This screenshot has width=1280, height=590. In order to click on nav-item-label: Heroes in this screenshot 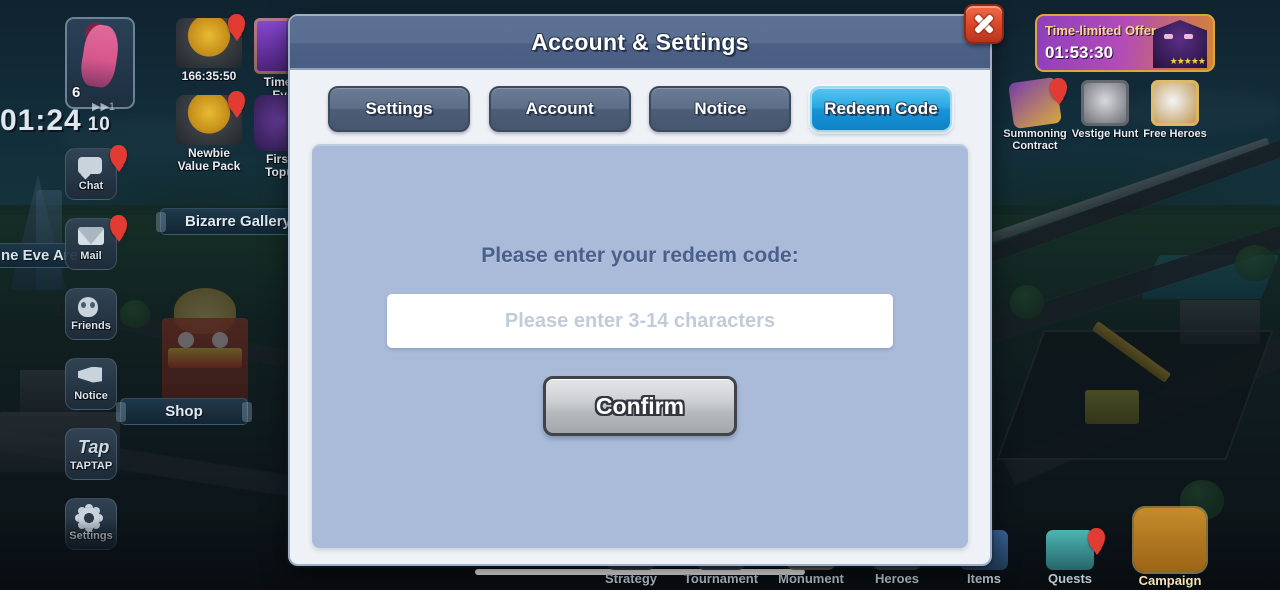, I will do `click(897, 578)`.